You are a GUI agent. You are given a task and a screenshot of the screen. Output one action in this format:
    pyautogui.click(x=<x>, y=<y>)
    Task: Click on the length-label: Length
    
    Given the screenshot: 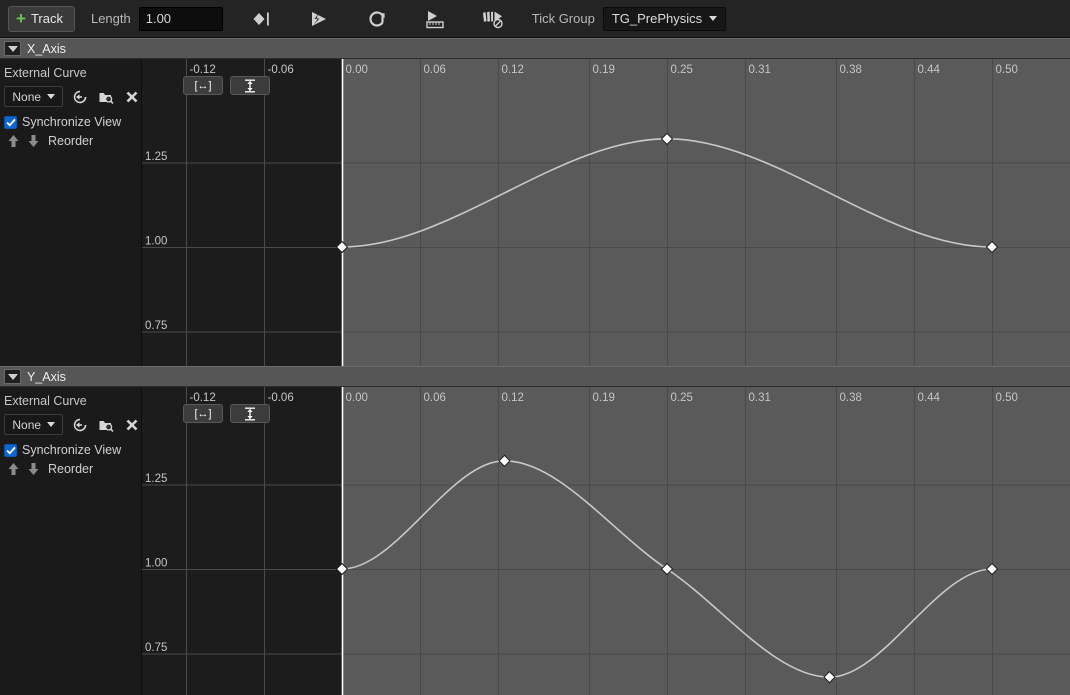 What is the action you would take?
    pyautogui.click(x=110, y=18)
    